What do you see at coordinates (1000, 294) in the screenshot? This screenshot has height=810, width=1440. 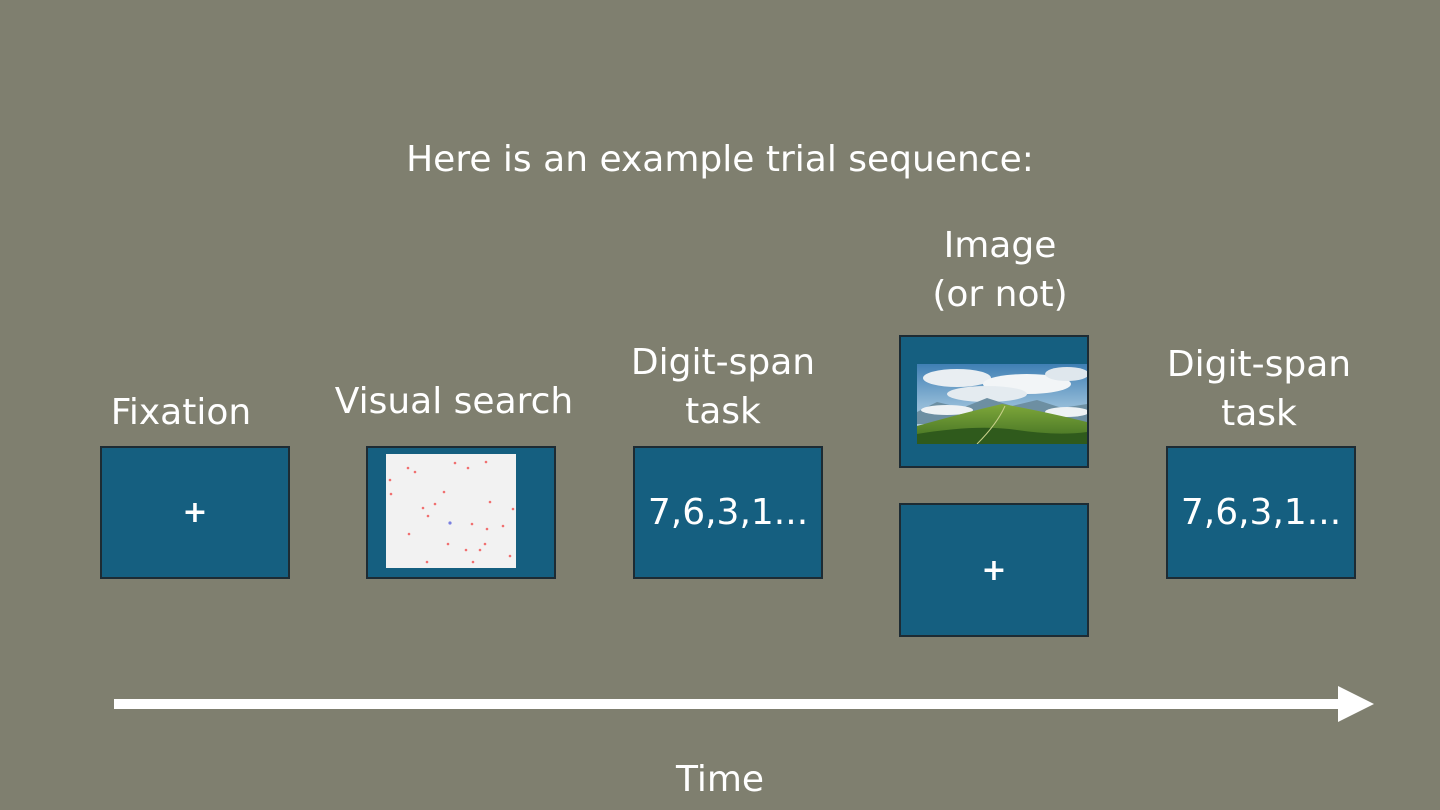 I see `image-label-line2: (or not)` at bounding box center [1000, 294].